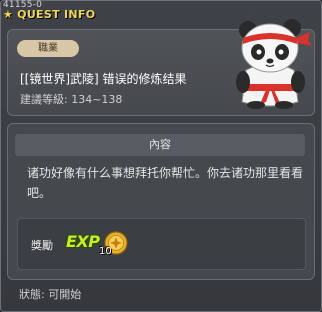 This screenshot has height=312, width=322. What do you see at coordinates (161, 244) in the screenshot?
I see `reward-box` at bounding box center [161, 244].